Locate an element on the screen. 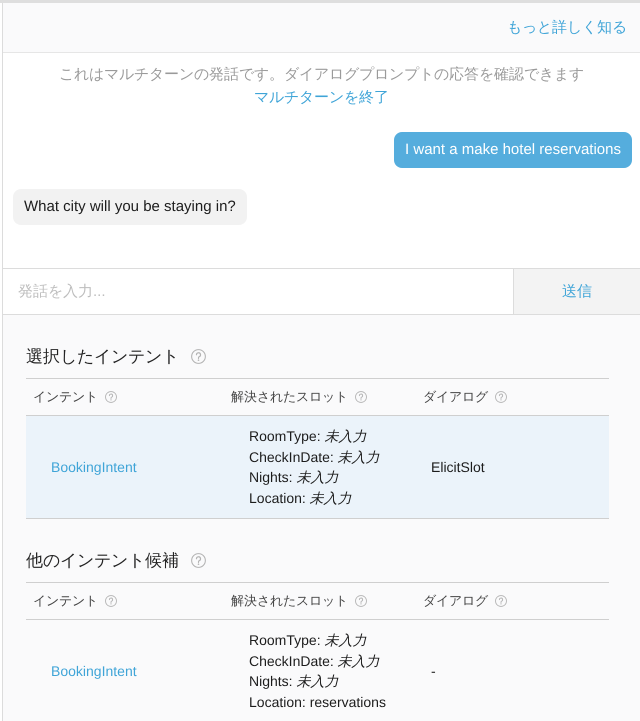 The width and height of the screenshot is (640, 721). intent-row: BookingIntent RoomType: 未入力 CheckInDate: 未入力 Nights: 未入力 Location: 未入力 ElicitSlot is located at coordinates (317, 467).